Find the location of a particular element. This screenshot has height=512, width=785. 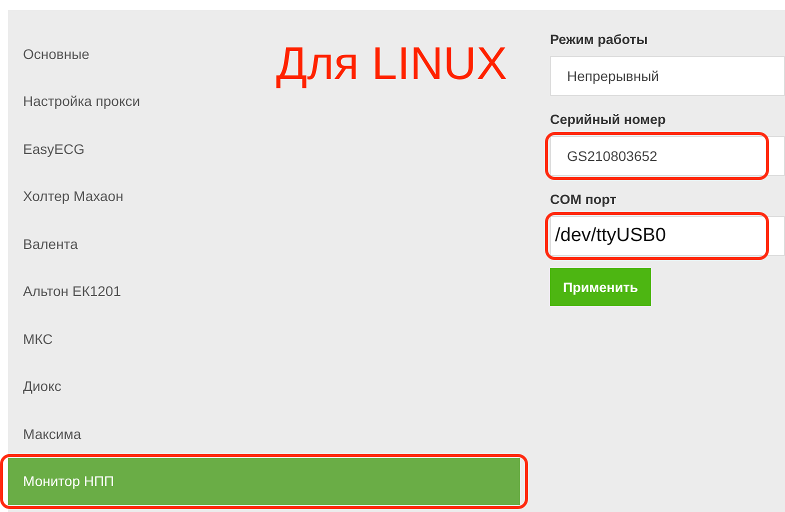

annotation-text: Для LINUX is located at coordinates (392, 63).